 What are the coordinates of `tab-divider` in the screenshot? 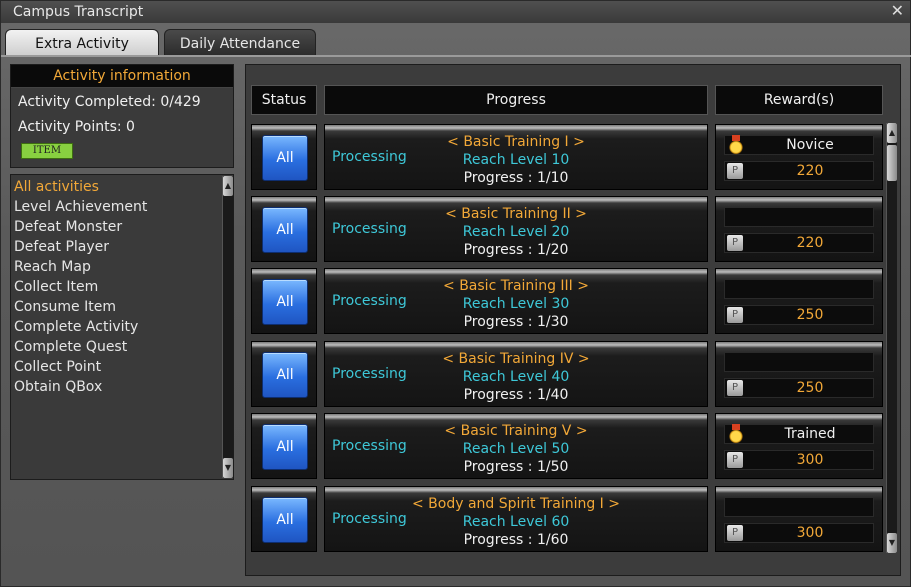 It's located at (456, 56).